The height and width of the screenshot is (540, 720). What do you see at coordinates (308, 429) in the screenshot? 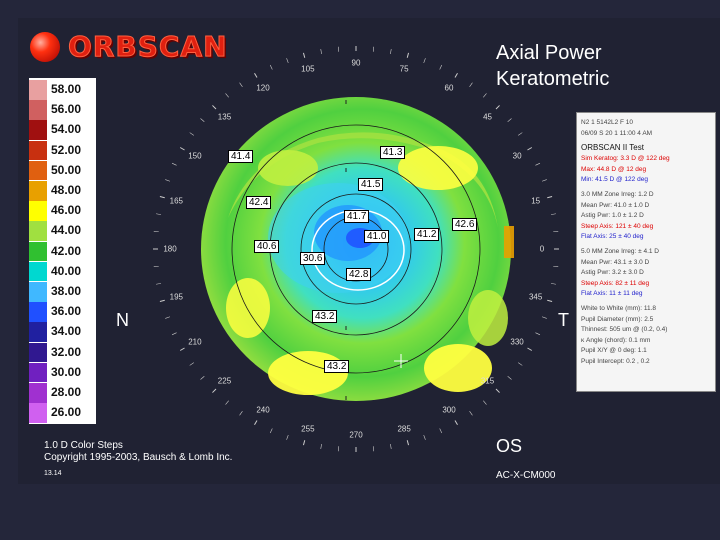
I see `degree-label: 255` at bounding box center [308, 429].